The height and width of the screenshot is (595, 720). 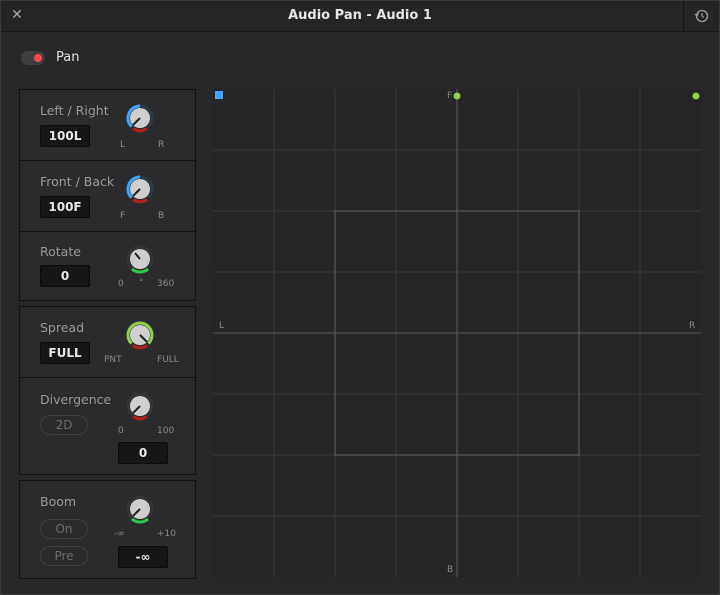 I want to click on rotate-value: 0, so click(x=65, y=276).